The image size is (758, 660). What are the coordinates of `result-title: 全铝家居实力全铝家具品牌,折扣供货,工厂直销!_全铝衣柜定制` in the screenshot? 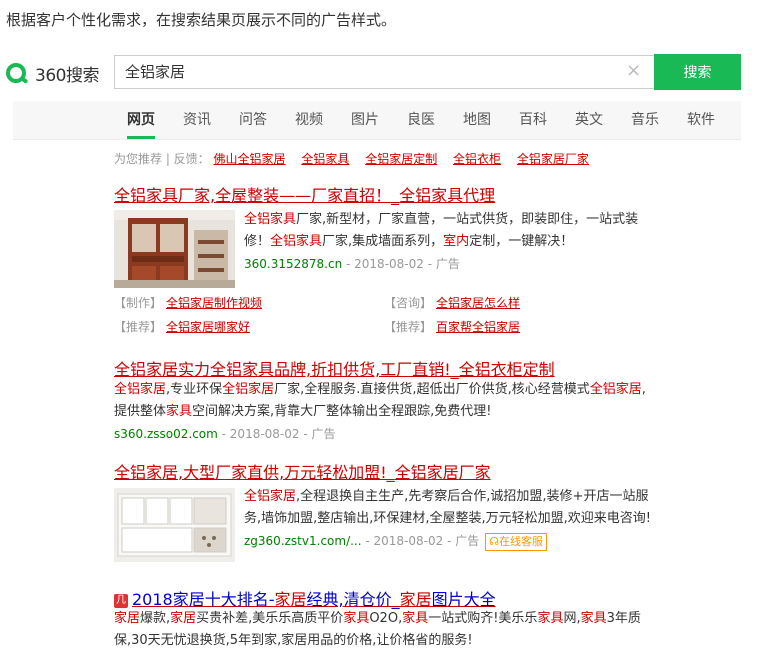 It's located at (334, 368).